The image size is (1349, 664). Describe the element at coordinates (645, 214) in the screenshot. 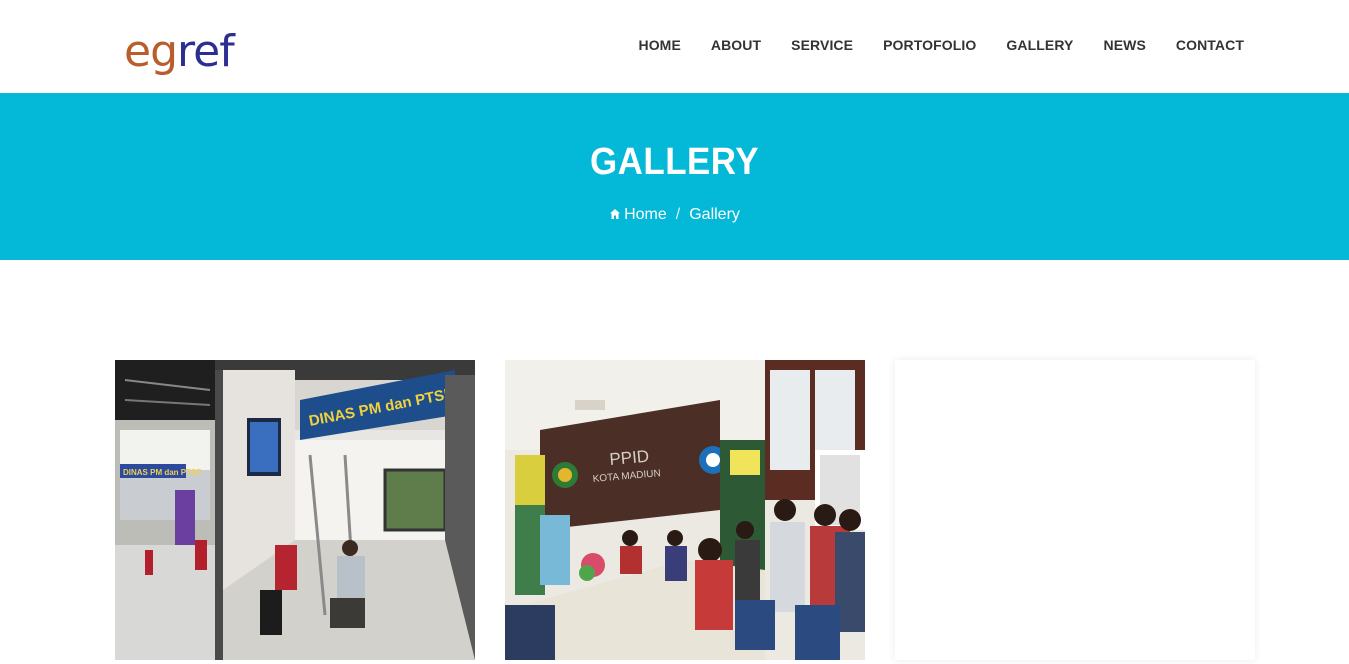

I see `breadcrumb-home-link: Home` at that location.